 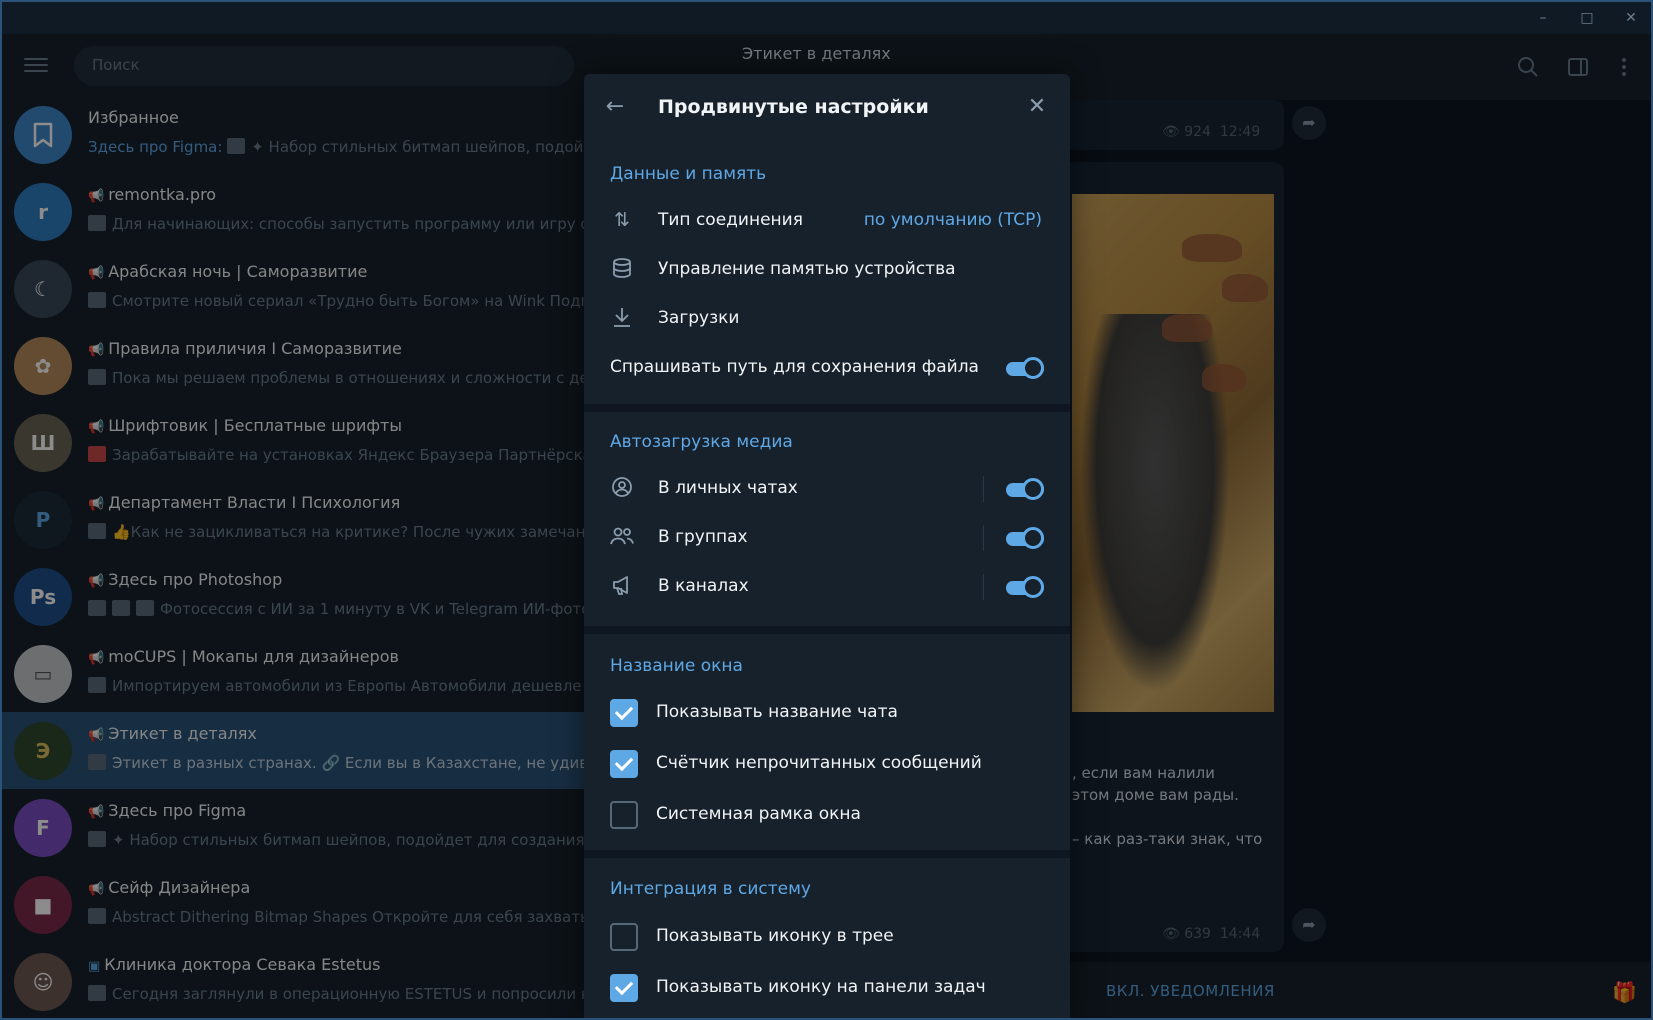 What do you see at coordinates (1025, 587) in the screenshot?
I see `autoload-channels-toggle` at bounding box center [1025, 587].